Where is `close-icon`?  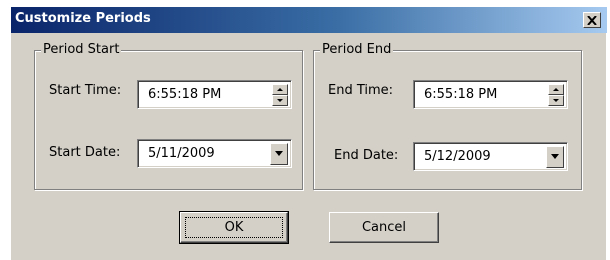
close-icon is located at coordinates (592, 20).